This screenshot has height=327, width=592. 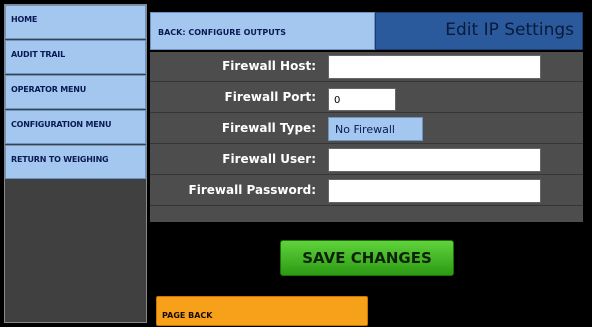 I want to click on firewall-user-label: Firewall User:, so click(x=269, y=159).